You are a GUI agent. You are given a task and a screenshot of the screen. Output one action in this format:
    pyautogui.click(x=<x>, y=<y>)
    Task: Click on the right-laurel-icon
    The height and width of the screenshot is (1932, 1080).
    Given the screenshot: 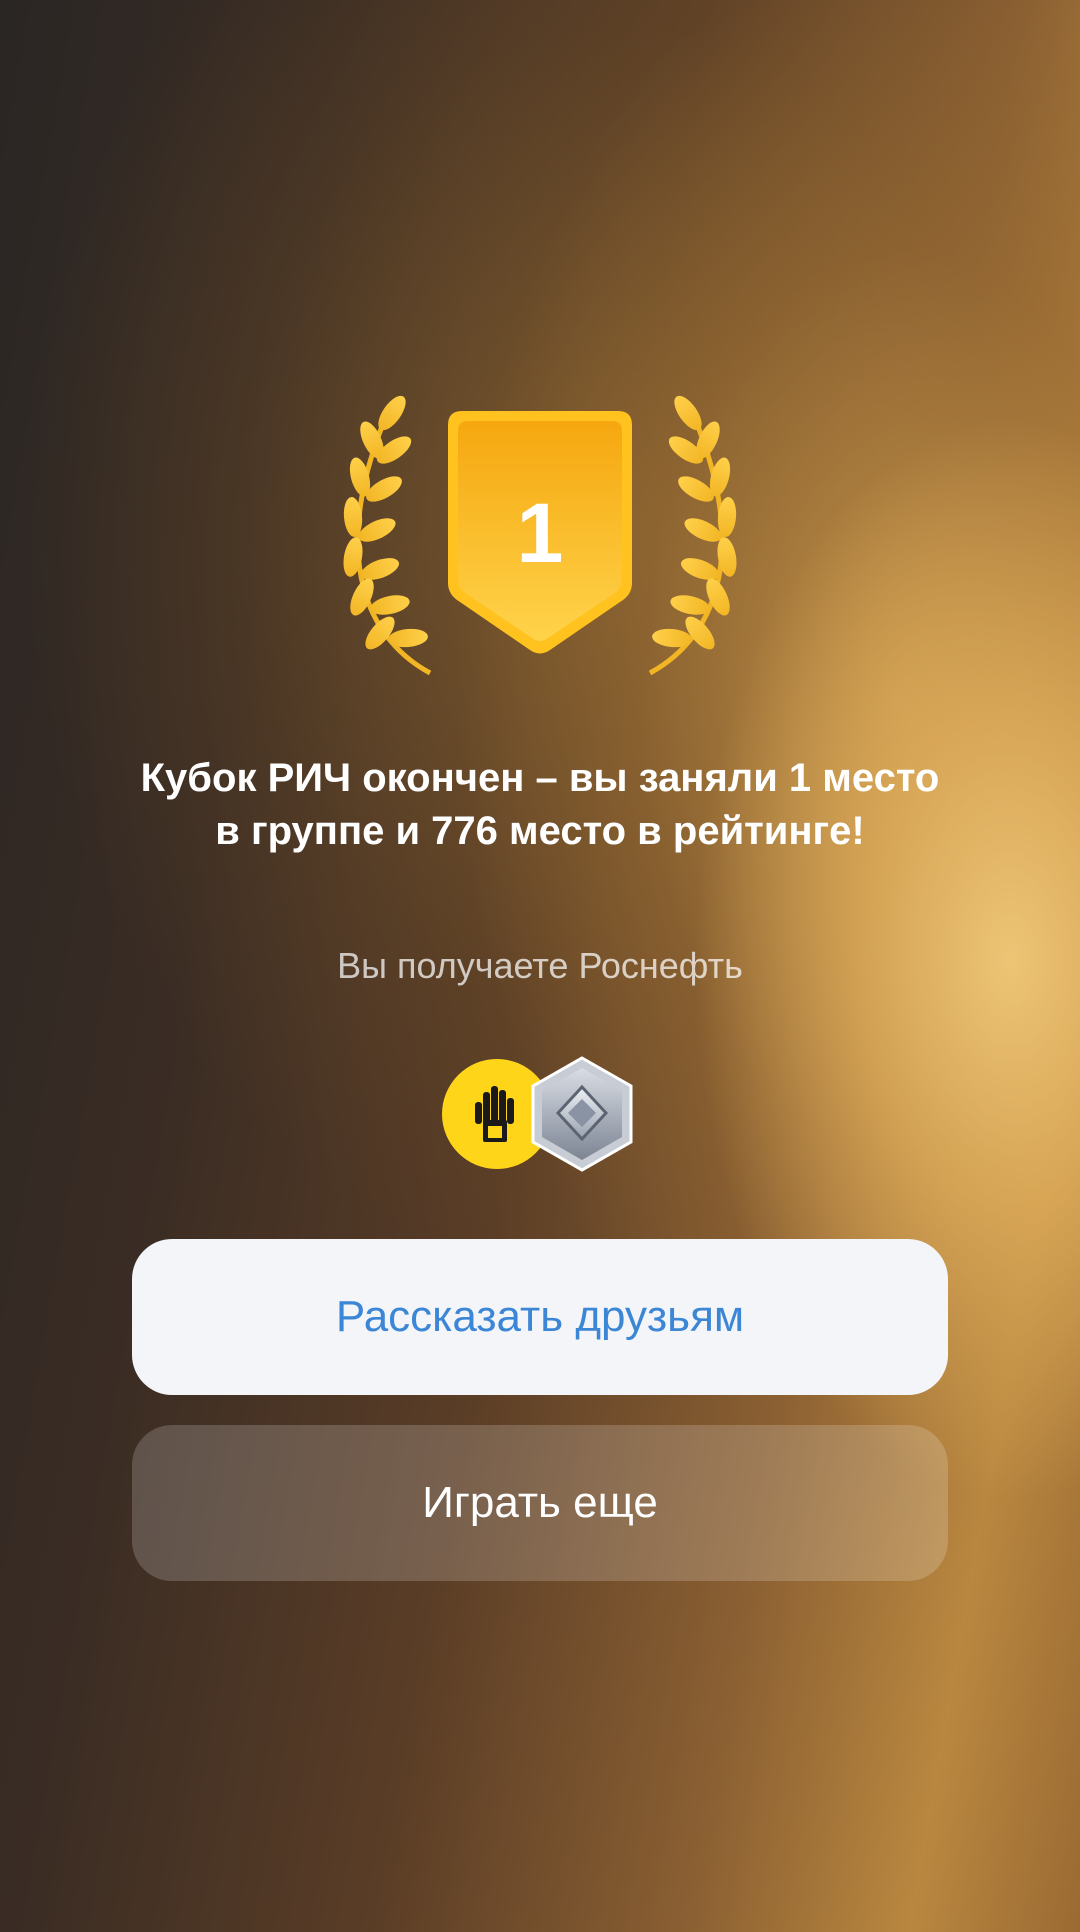 What is the action you would take?
    pyautogui.click(x=692, y=535)
    